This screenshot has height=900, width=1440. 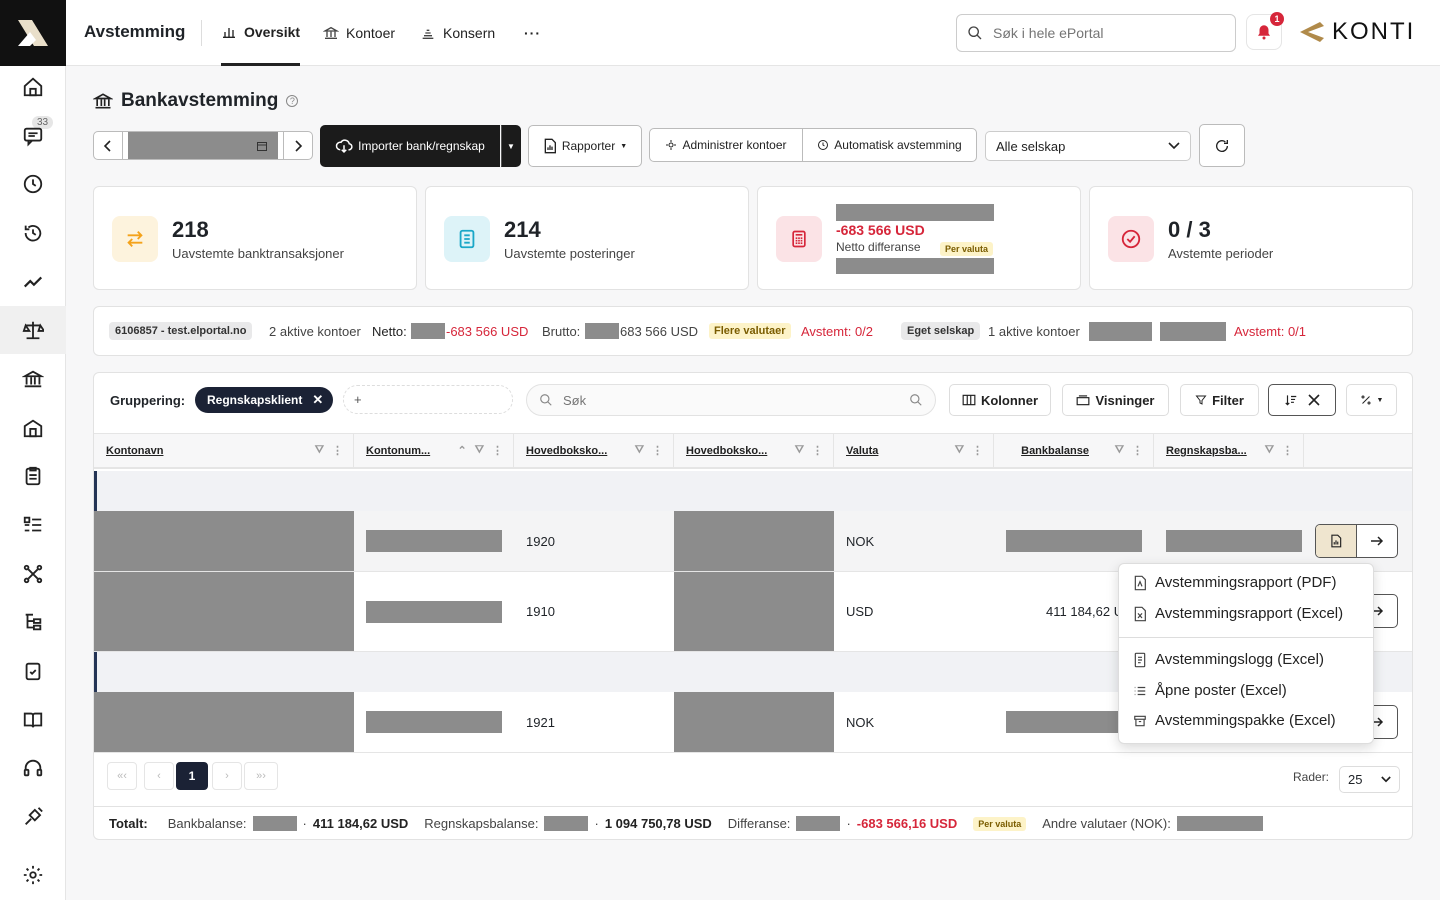 I want to click on row-open-button, so click(x=1377, y=541).